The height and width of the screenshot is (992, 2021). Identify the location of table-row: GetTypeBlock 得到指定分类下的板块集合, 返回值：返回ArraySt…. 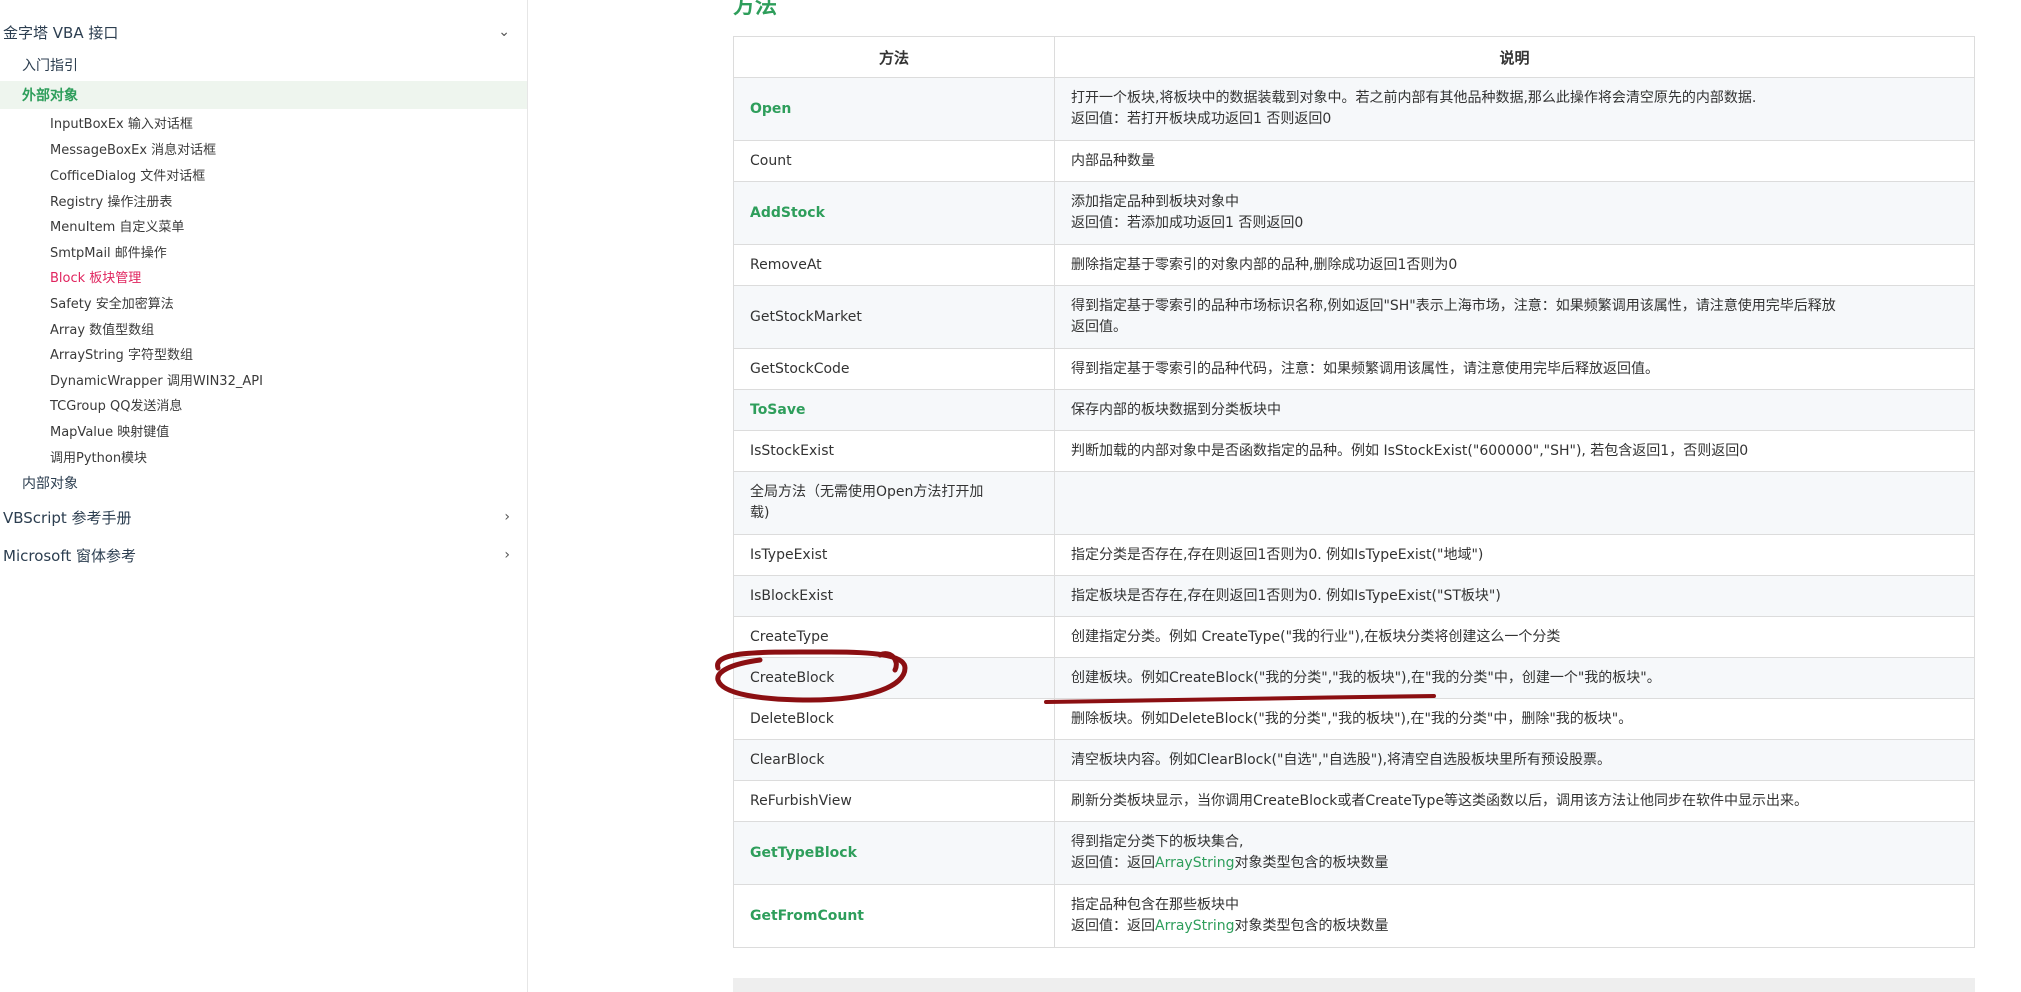
(1354, 853).